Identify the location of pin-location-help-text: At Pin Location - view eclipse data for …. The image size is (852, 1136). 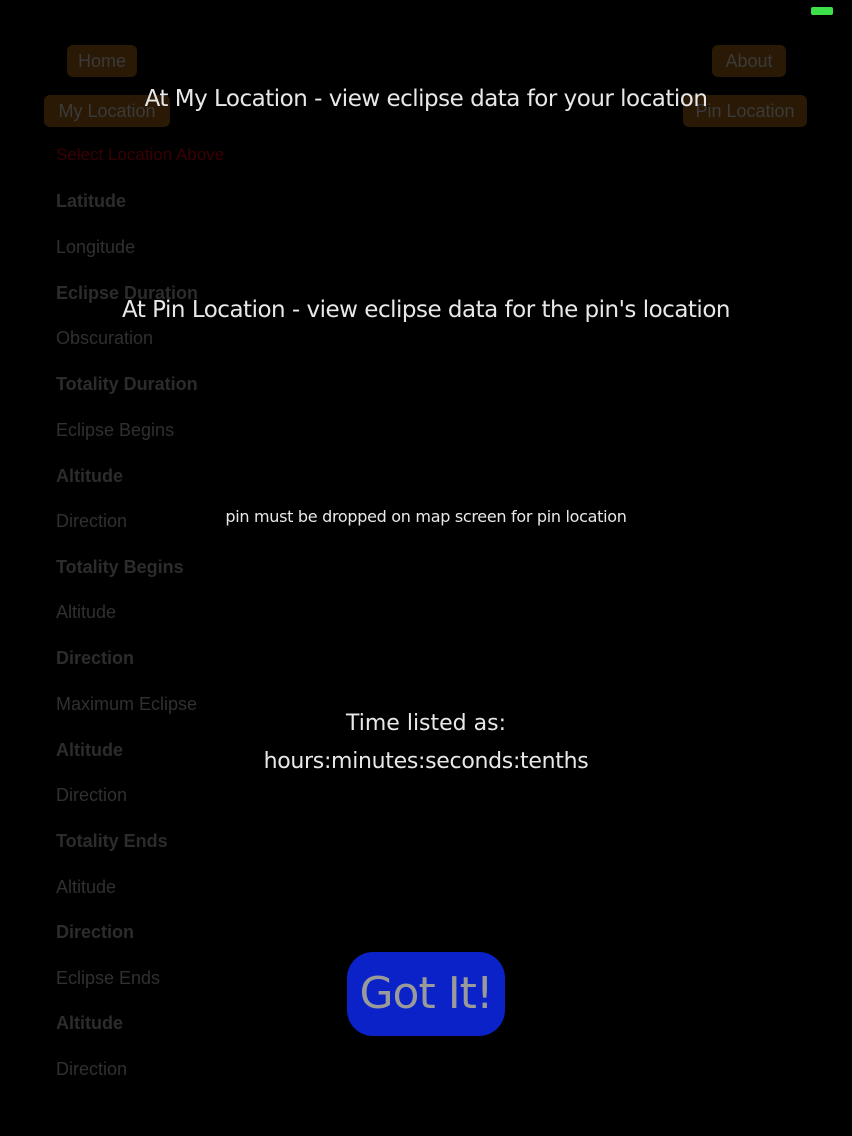
(426, 310).